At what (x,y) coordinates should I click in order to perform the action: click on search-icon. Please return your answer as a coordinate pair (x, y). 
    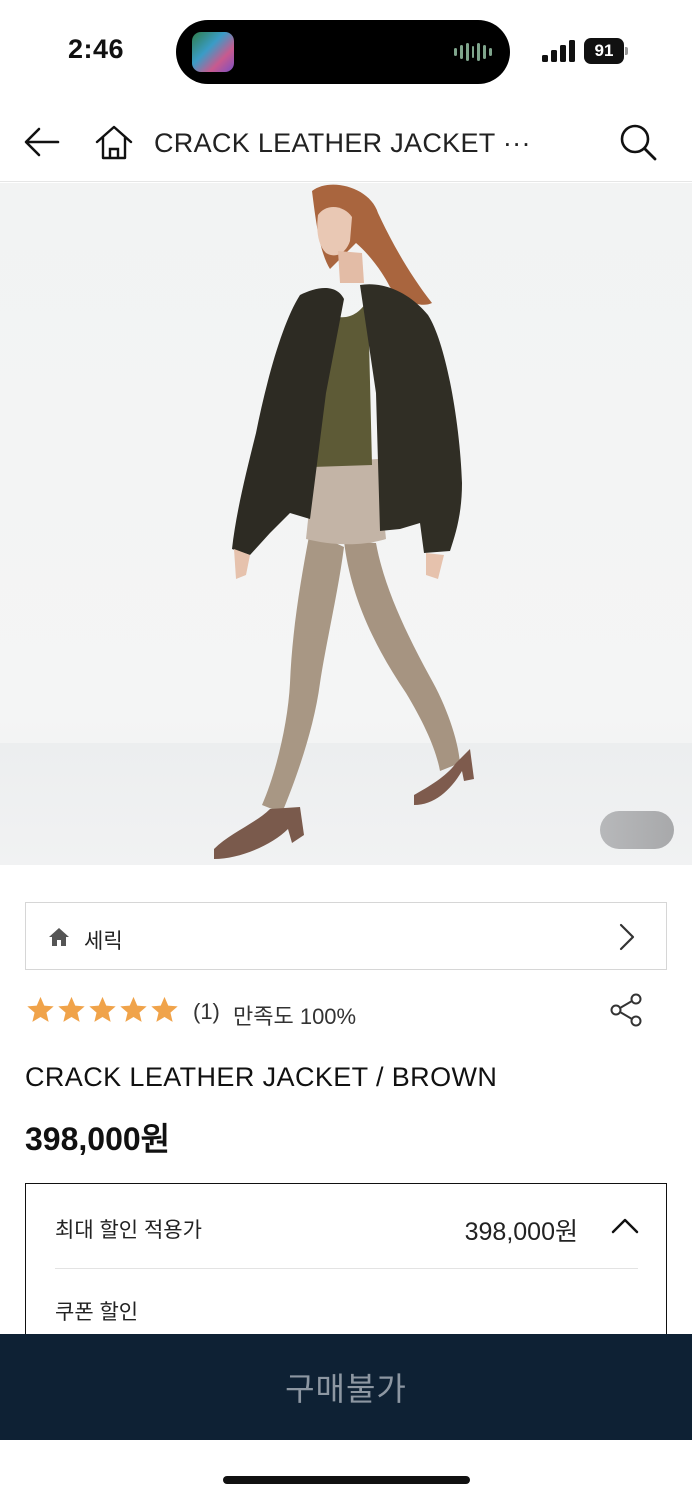
    Looking at the image, I should click on (638, 142).